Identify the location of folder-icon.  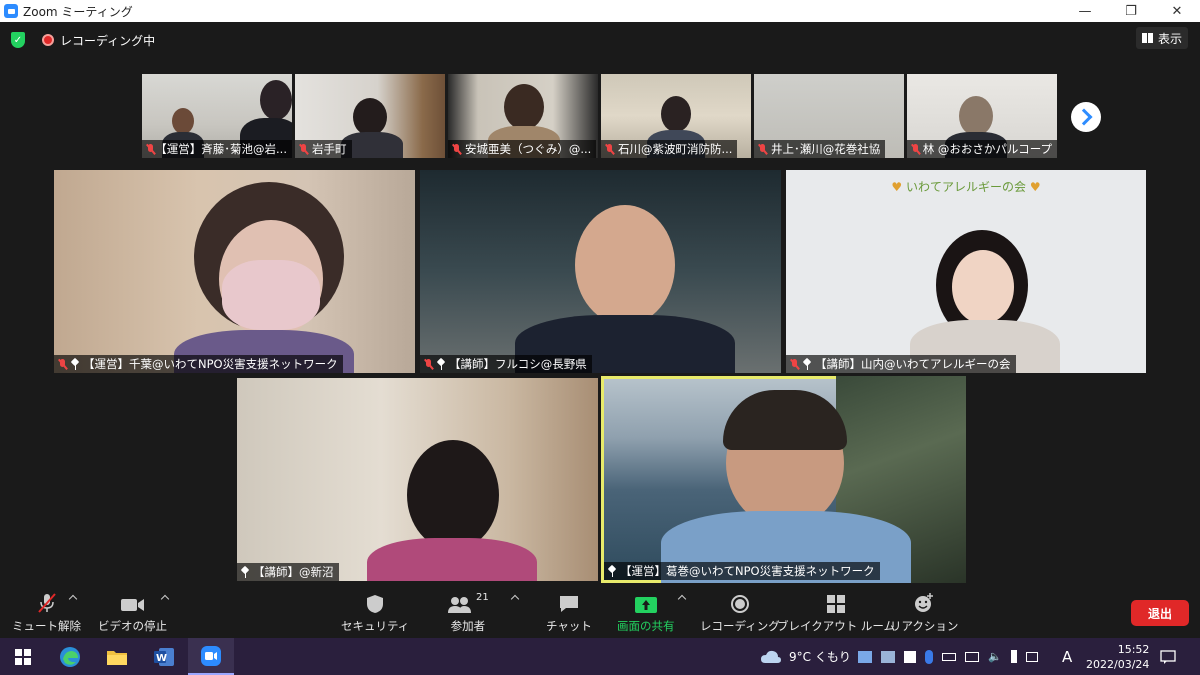
(117, 657).